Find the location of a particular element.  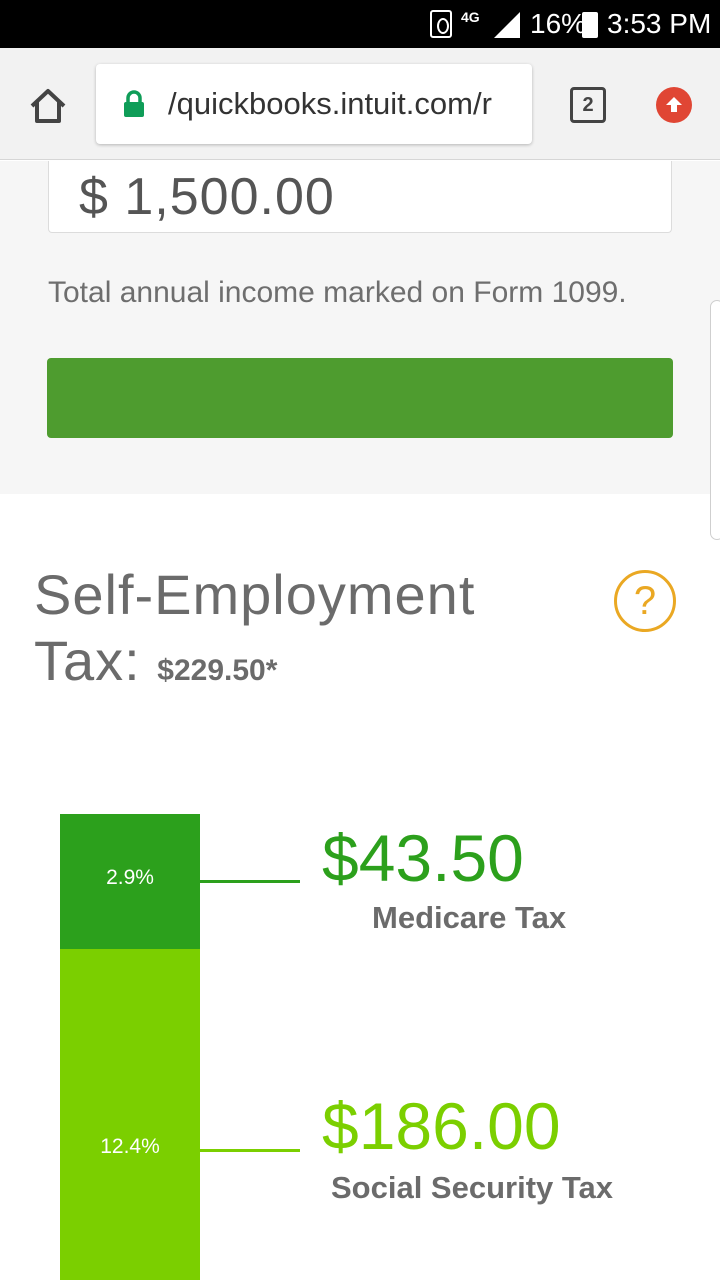

clock: 3:53 PM is located at coordinates (659, 23).